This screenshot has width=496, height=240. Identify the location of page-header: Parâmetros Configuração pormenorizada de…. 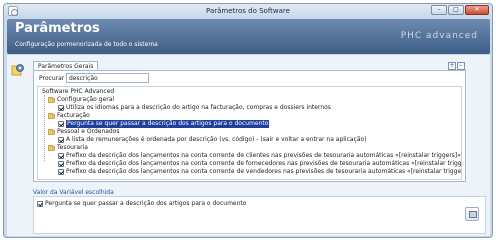
(248, 36).